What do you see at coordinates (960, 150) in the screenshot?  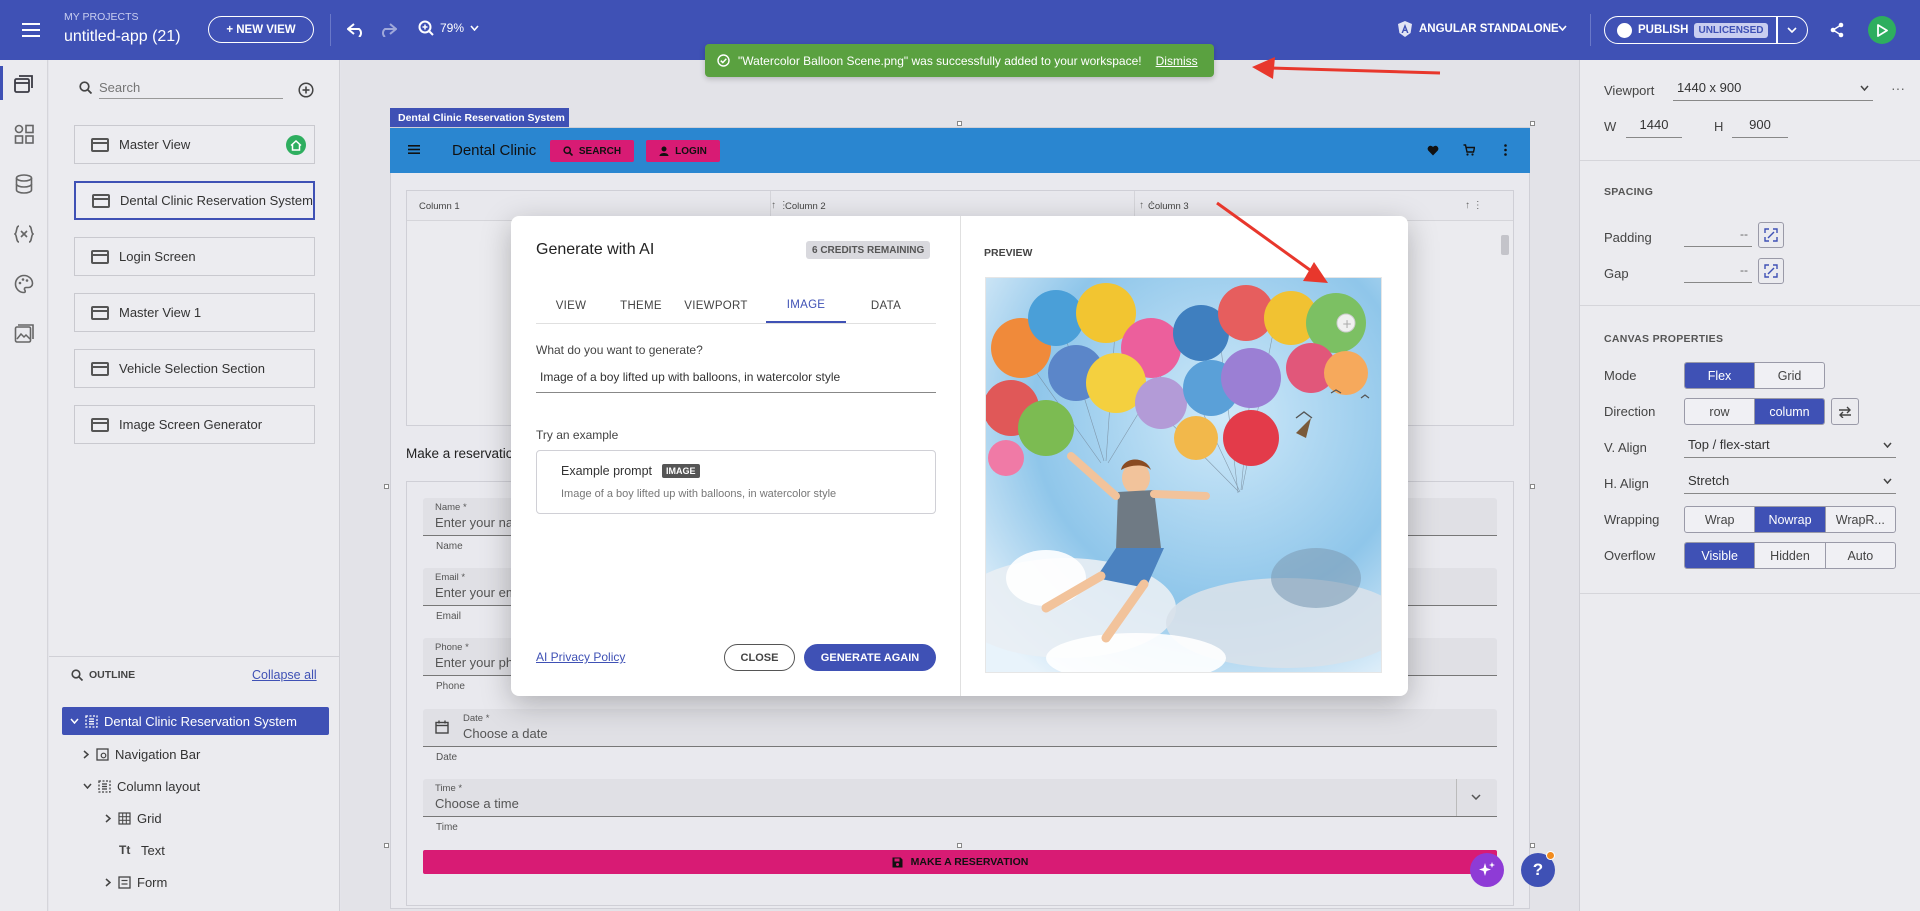 I see `app-bar: Dental Clinic SEARCH LOGIN` at bounding box center [960, 150].